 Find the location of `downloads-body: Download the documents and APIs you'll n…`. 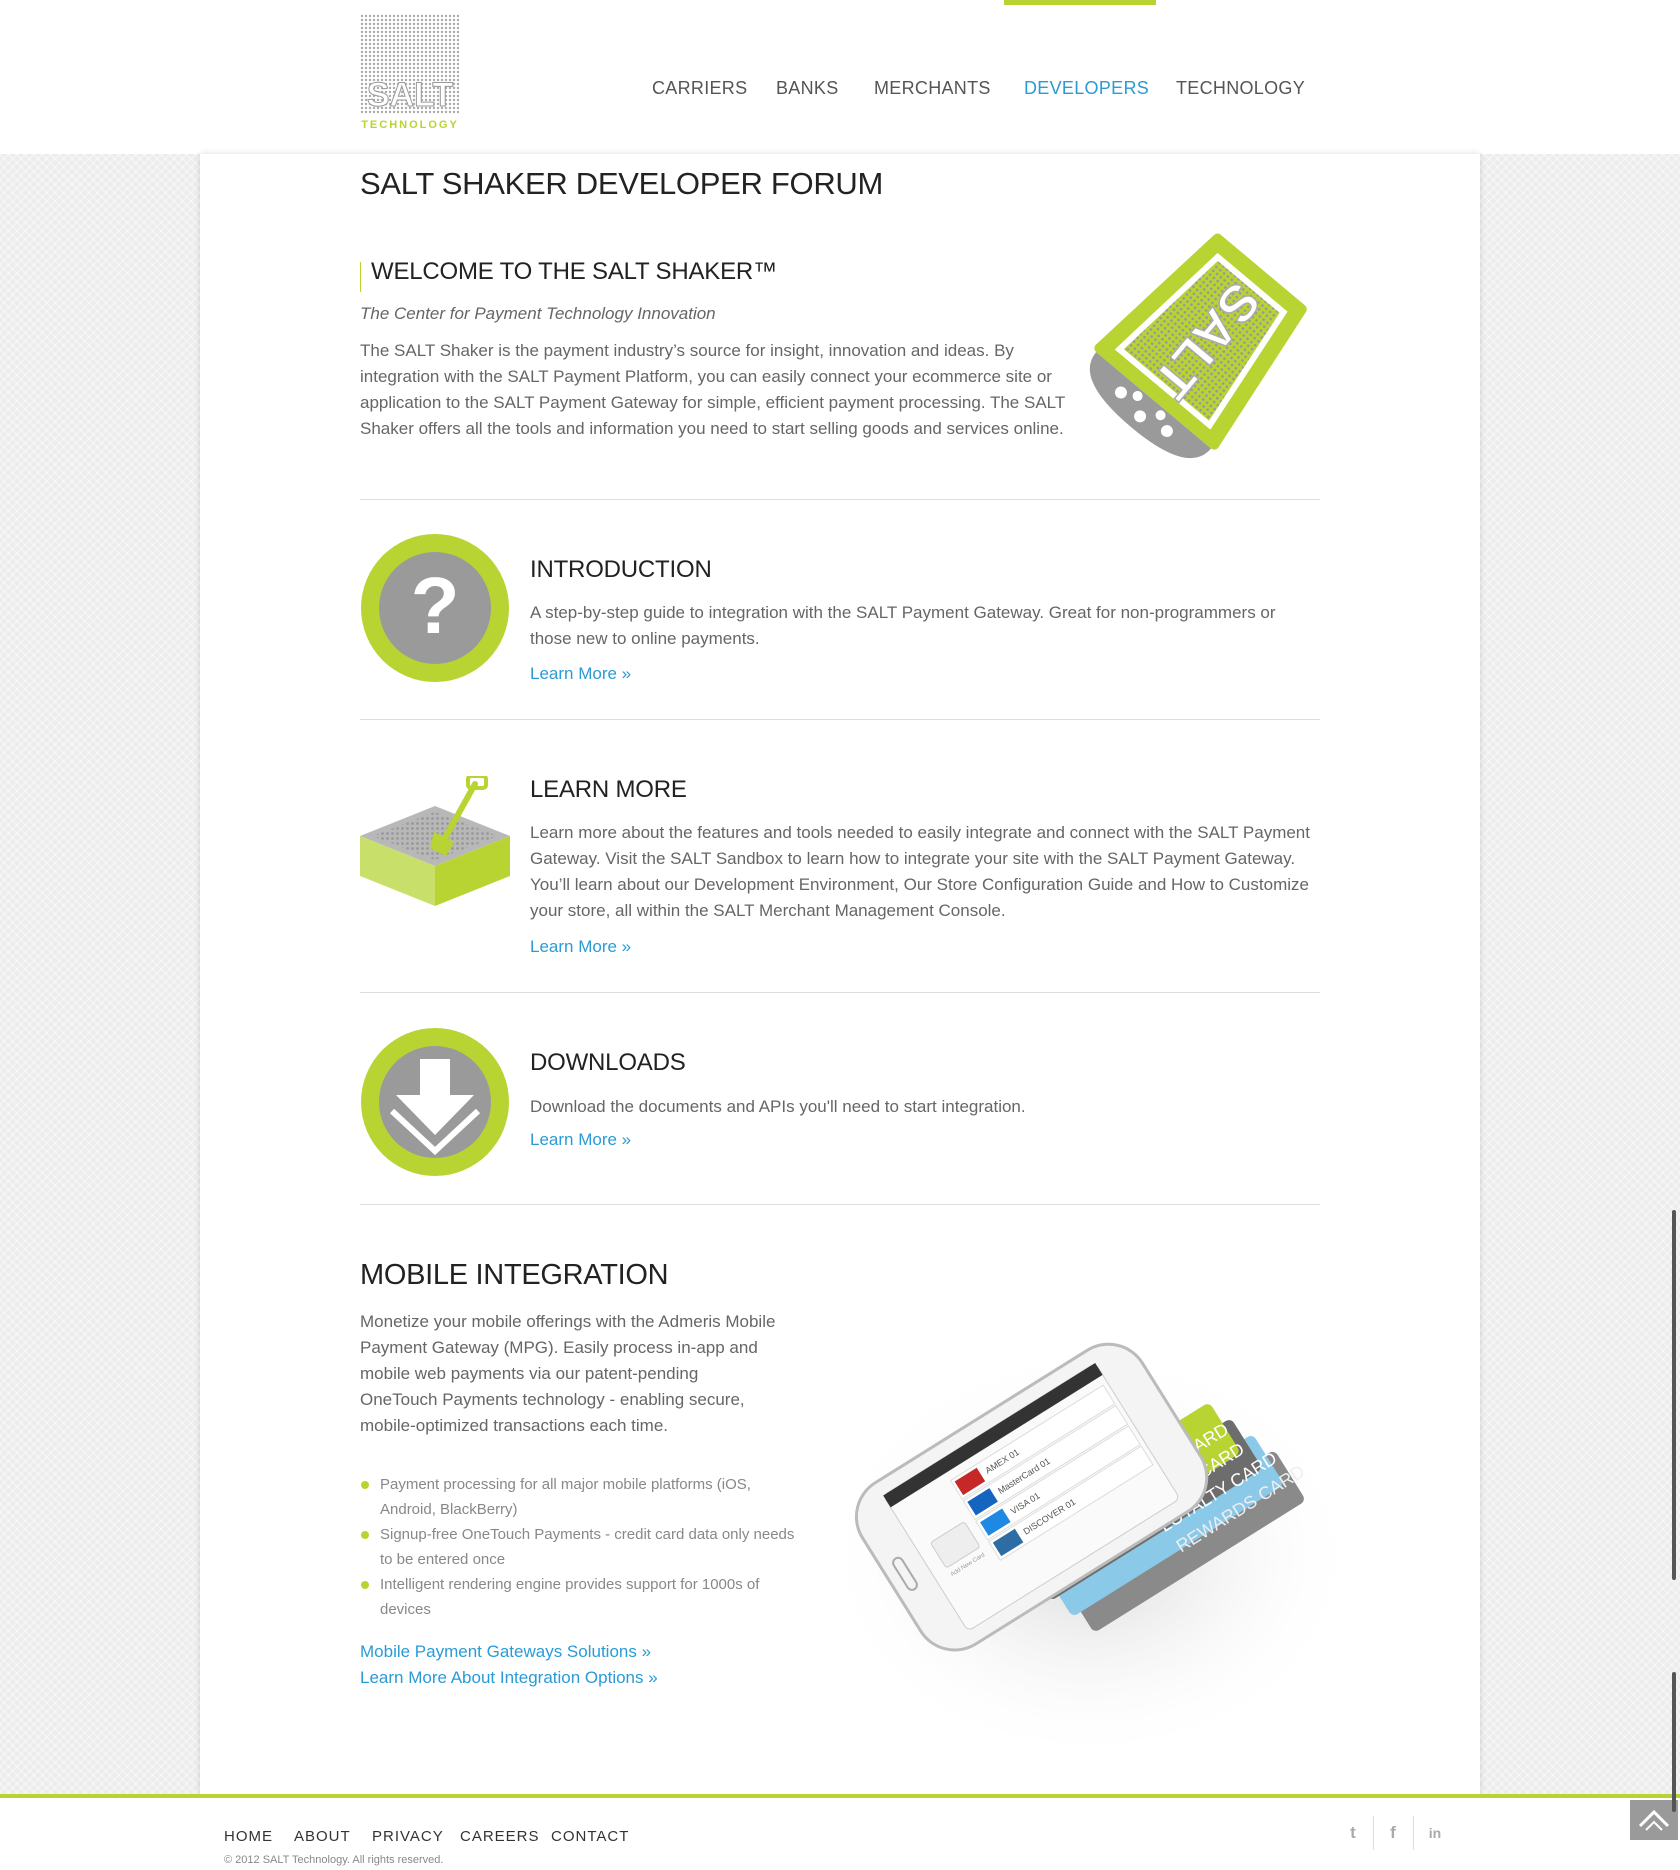

downloads-body: Download the documents and APIs you'll n… is located at coordinates (778, 1106).